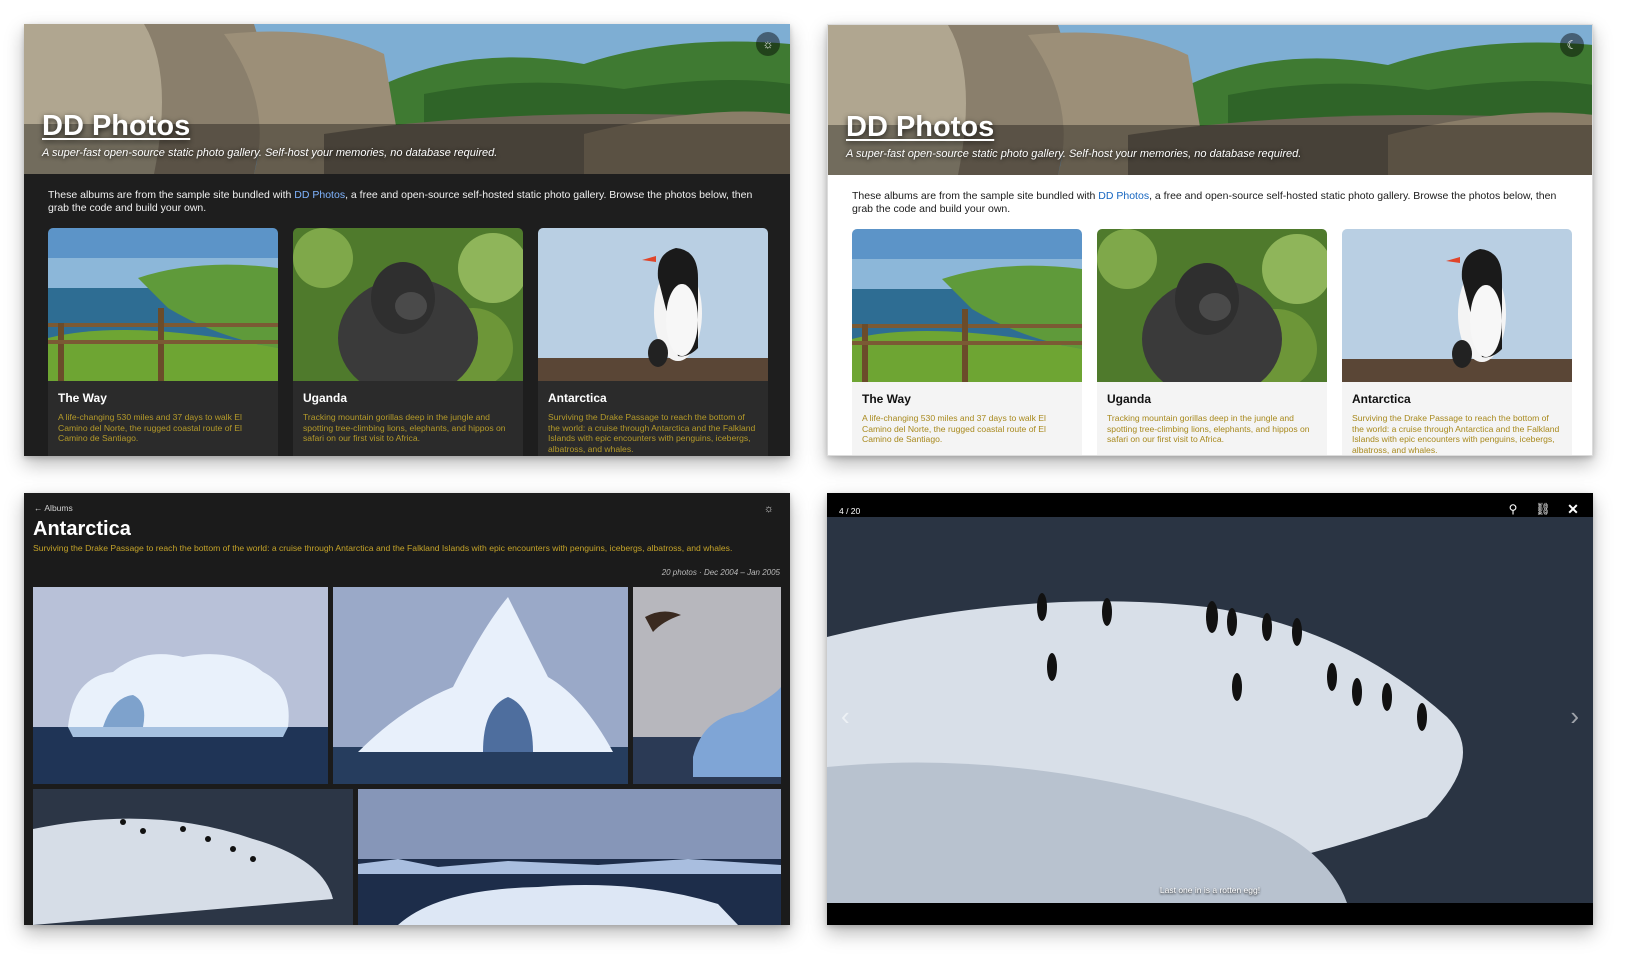 The image size is (1626, 960). Describe the element at coordinates (1543, 509) in the screenshot. I see `link-icon: ⛓` at that location.